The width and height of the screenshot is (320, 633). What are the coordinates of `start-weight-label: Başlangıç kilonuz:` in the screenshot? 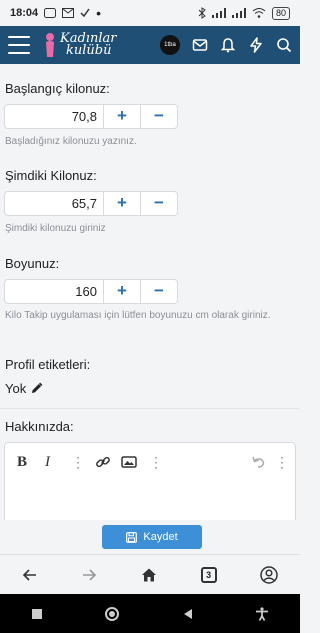 It's located at (57, 88).